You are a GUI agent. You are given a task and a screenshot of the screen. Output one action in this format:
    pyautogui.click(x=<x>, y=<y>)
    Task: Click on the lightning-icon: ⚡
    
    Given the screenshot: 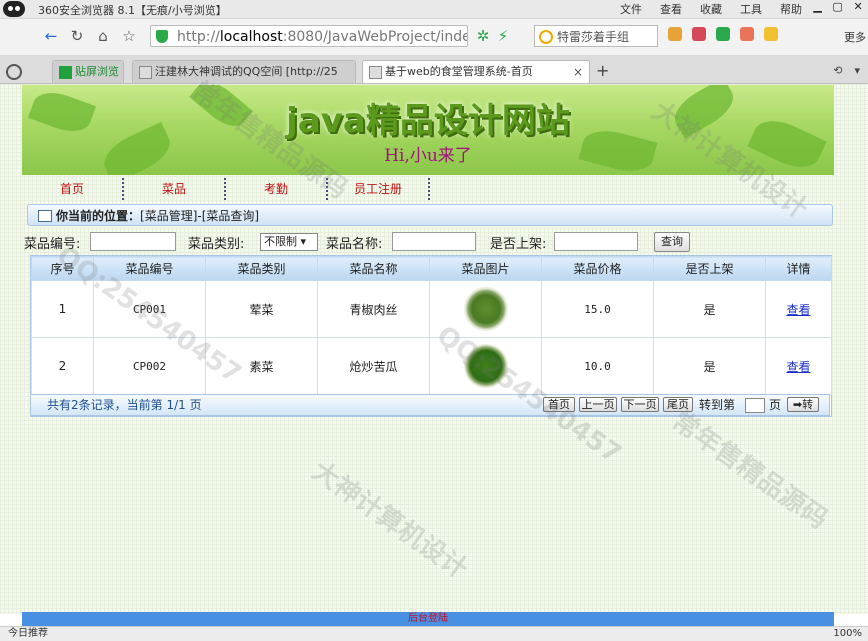 What is the action you would take?
    pyautogui.click(x=503, y=36)
    